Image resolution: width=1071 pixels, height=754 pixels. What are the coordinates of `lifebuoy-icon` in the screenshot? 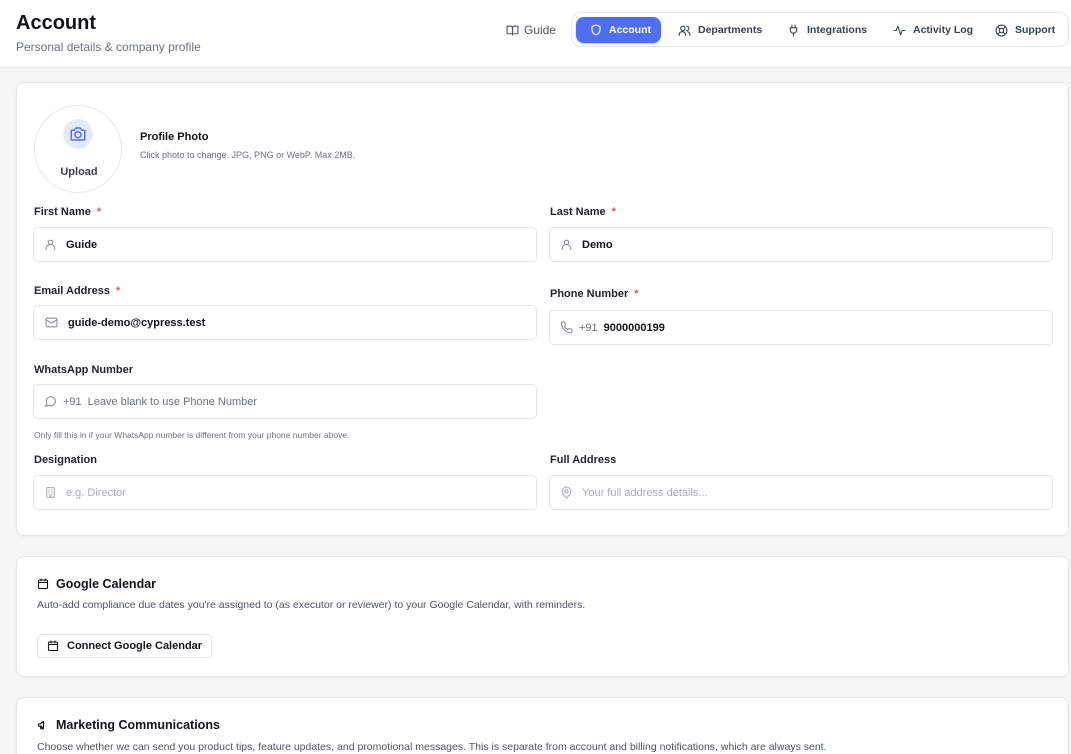 It's located at (1001, 30).